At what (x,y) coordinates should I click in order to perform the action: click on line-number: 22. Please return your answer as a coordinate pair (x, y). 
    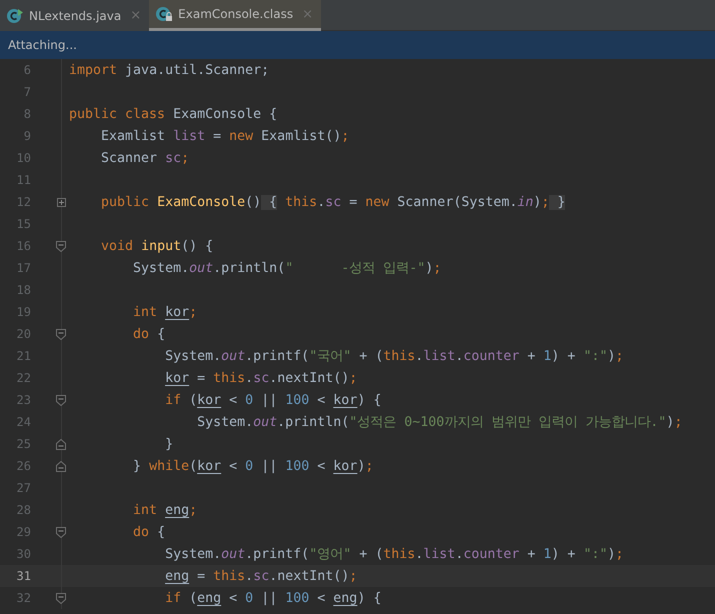
    Looking at the image, I should click on (23, 378).